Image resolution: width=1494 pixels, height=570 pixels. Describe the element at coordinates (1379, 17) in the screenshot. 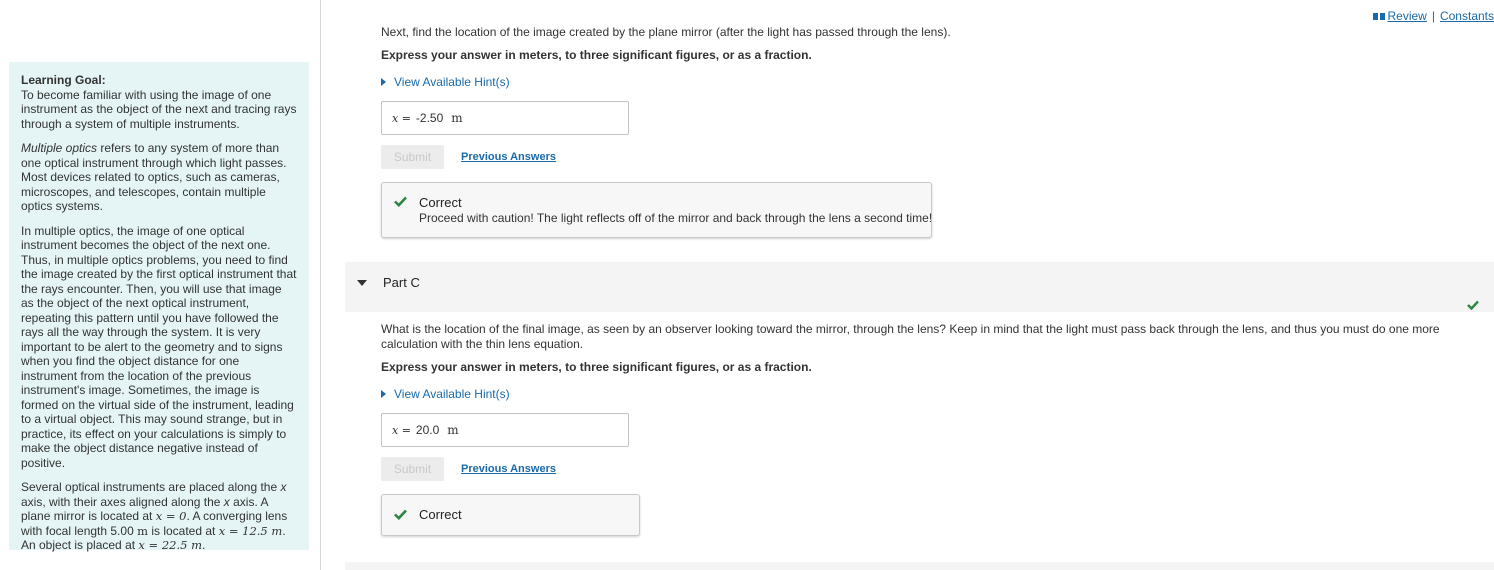

I see `book-icon` at that location.